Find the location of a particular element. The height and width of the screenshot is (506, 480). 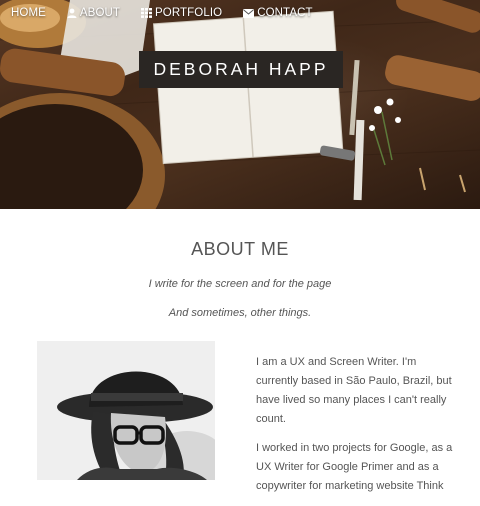

nav-portfolio-label: PORTFOLIO is located at coordinates (189, 13).